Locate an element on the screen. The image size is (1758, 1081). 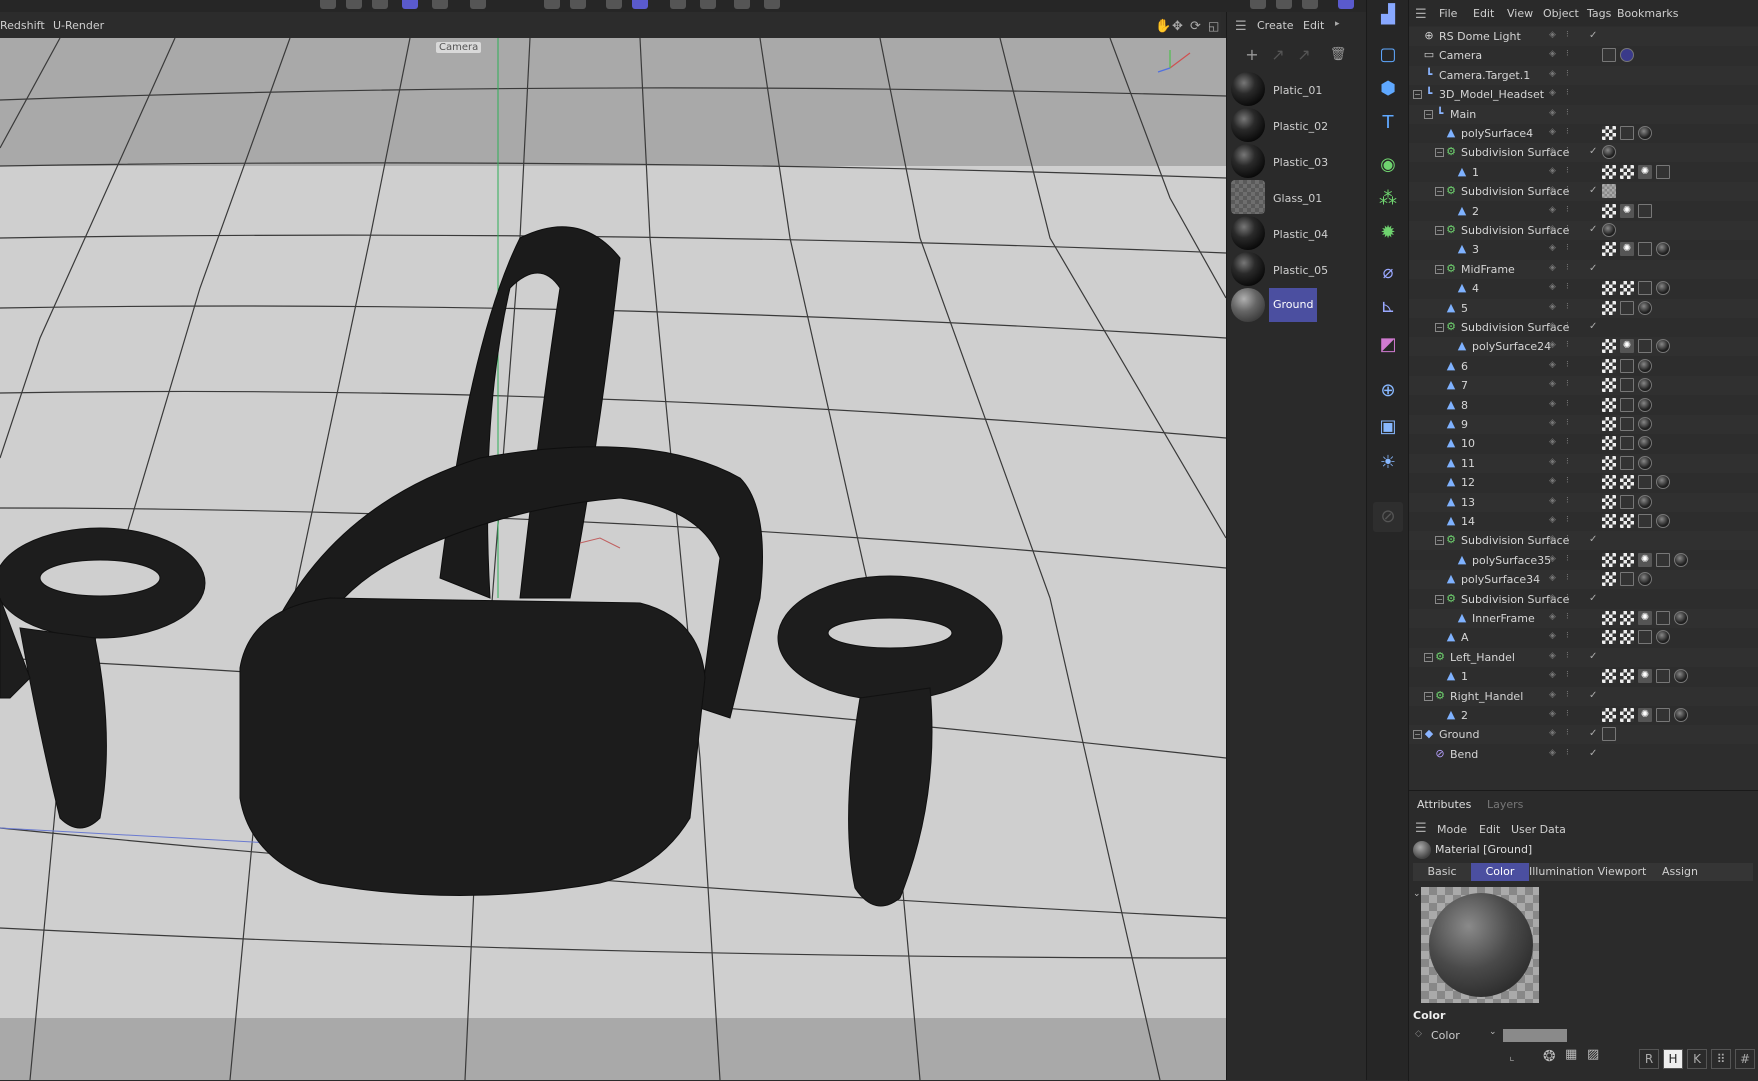
tree-item-label: Left_Handel is located at coordinates (1482, 657).